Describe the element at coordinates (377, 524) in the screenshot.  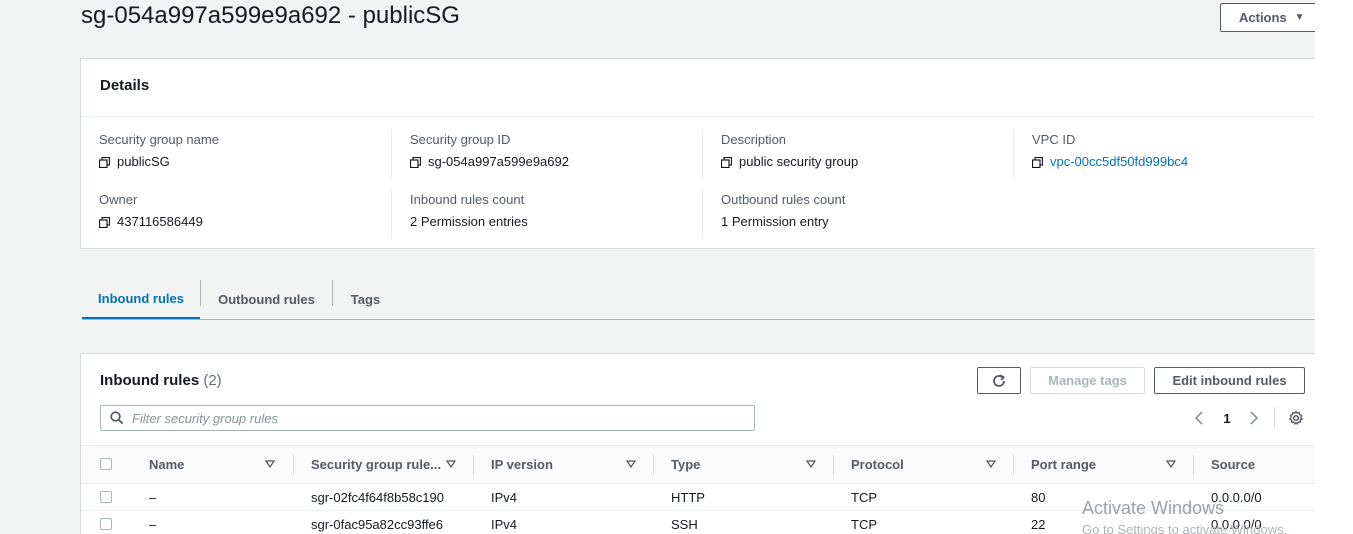
I see `cell-rule-id: sgr-0fac95a82cc93ffe6` at that location.